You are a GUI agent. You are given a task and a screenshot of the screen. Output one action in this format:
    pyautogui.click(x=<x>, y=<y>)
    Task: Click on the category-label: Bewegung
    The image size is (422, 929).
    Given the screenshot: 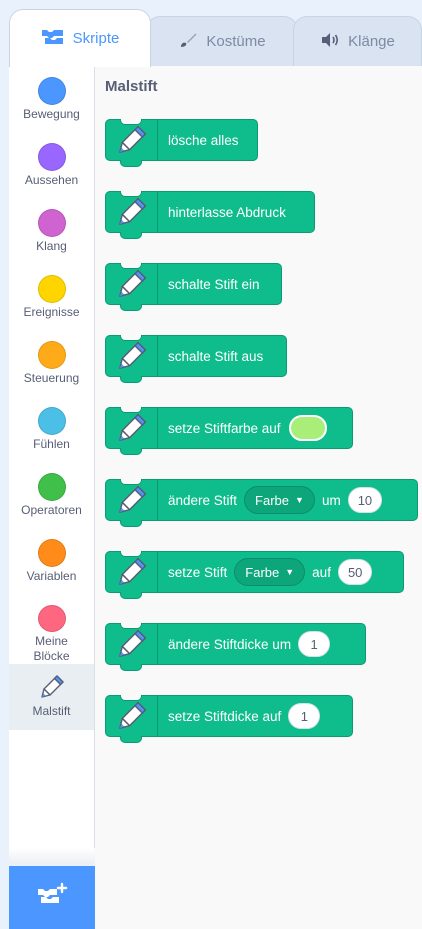 What is the action you would take?
    pyautogui.click(x=51, y=114)
    